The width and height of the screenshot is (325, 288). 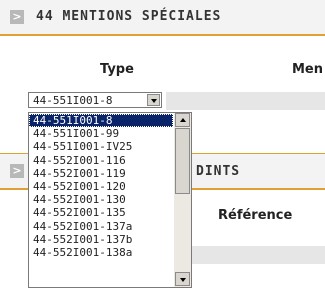 I want to click on list-item: 44-552I001-116, so click(x=101, y=160).